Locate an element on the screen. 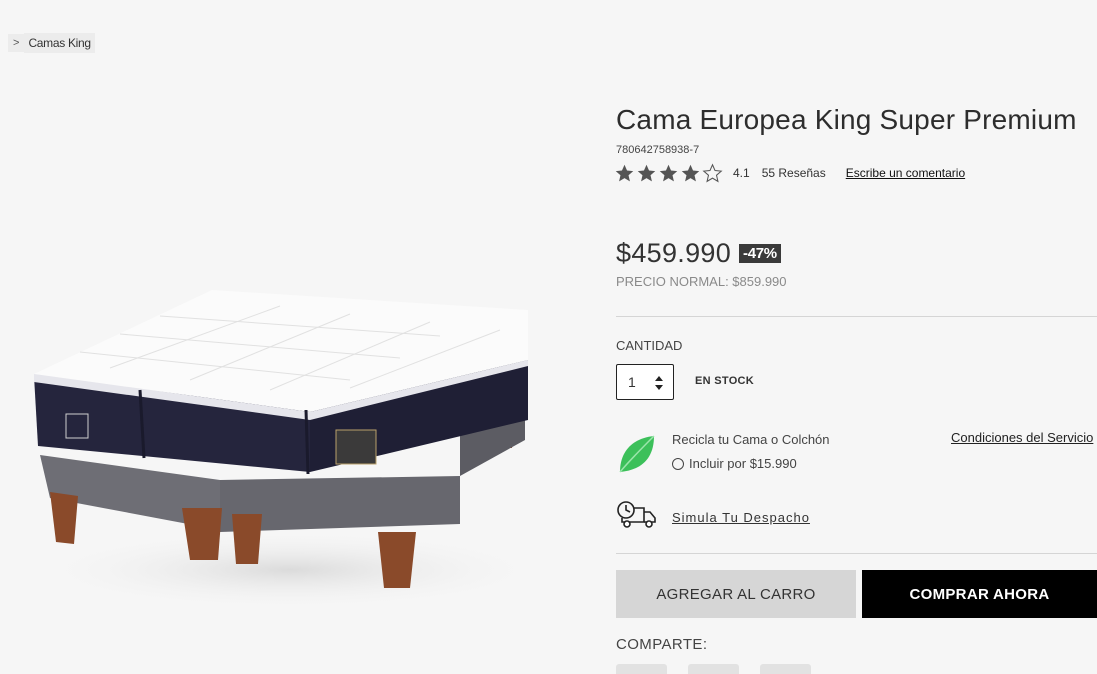  leaf-icon is located at coordinates (637, 454).